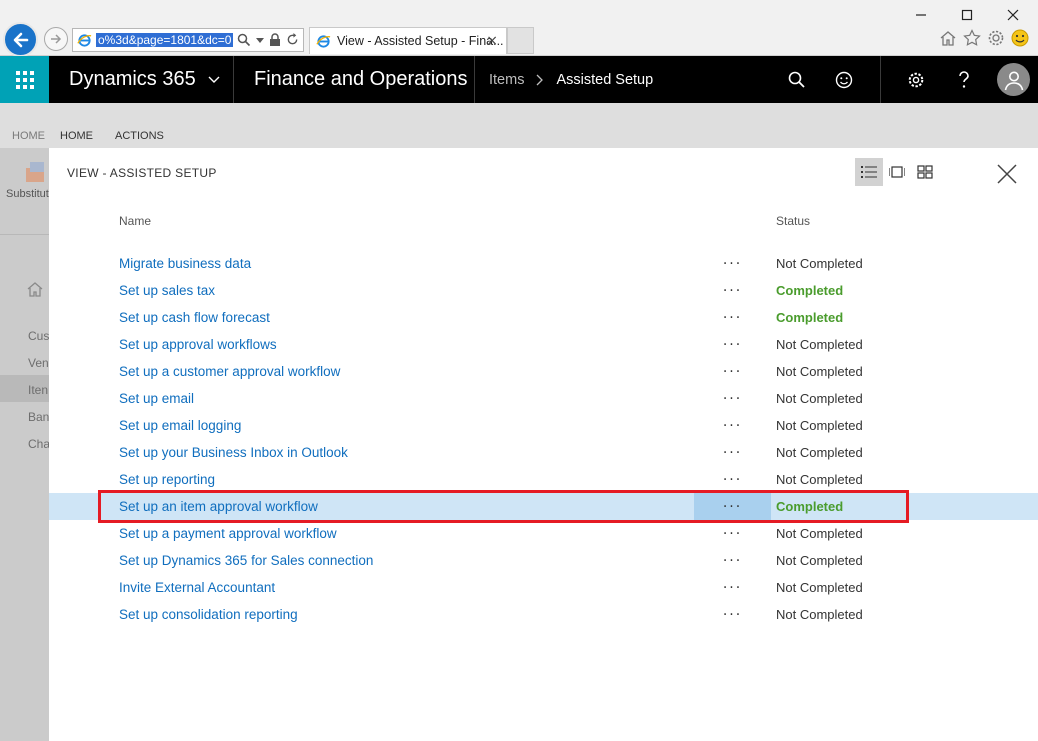  Describe the element at coordinates (260, 40) in the screenshot. I see `dropdown-icon` at that location.